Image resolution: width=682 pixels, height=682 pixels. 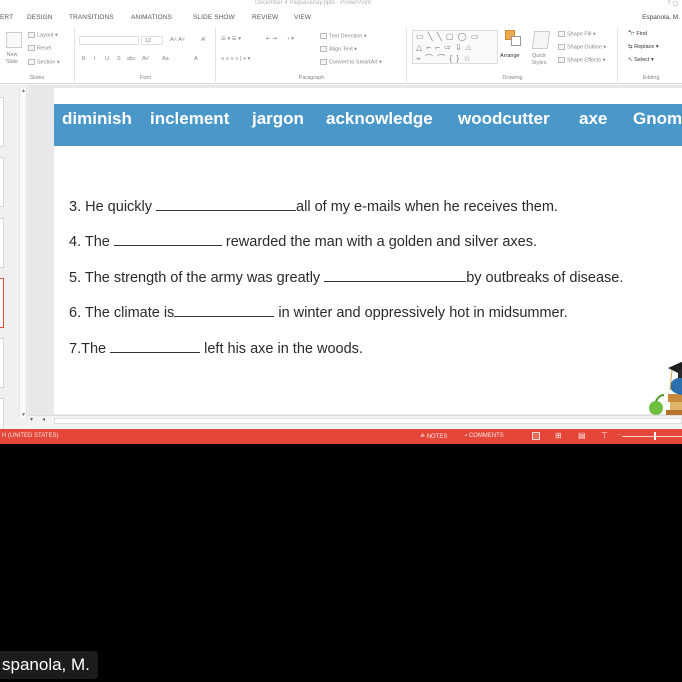 I want to click on zoom-slider-thumb, so click(x=655, y=436).